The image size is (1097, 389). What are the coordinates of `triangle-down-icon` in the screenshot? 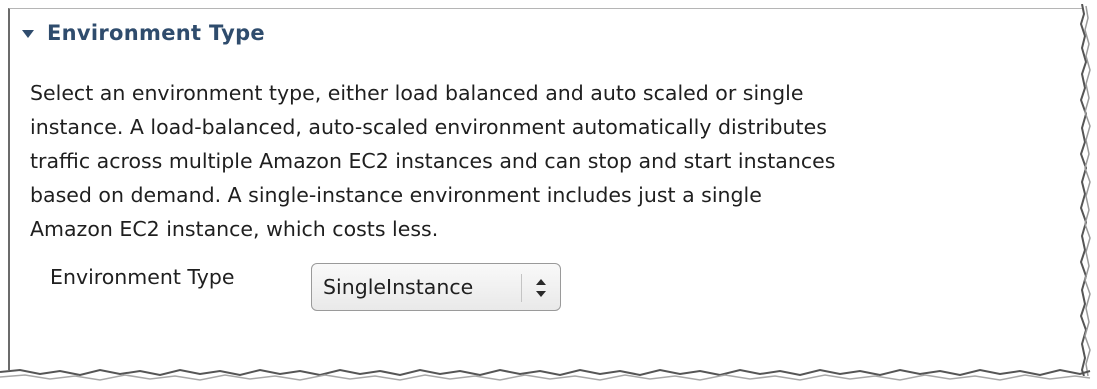 It's located at (28, 34).